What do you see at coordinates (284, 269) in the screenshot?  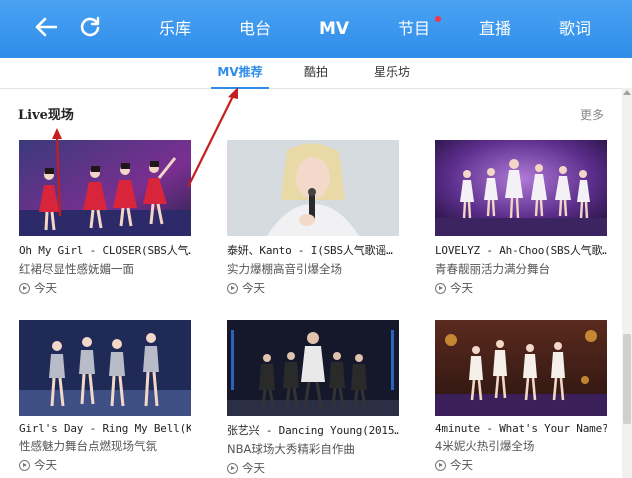 I see `video-description: 实力爆棚高音引爆全场` at bounding box center [284, 269].